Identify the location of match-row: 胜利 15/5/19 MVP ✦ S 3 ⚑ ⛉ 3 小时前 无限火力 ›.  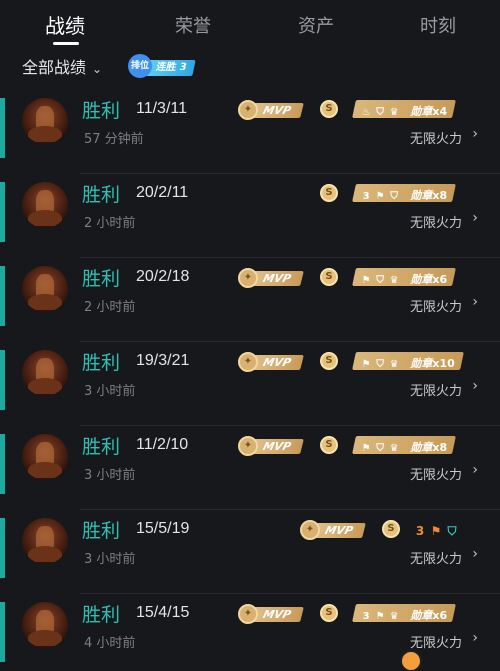
(250, 552).